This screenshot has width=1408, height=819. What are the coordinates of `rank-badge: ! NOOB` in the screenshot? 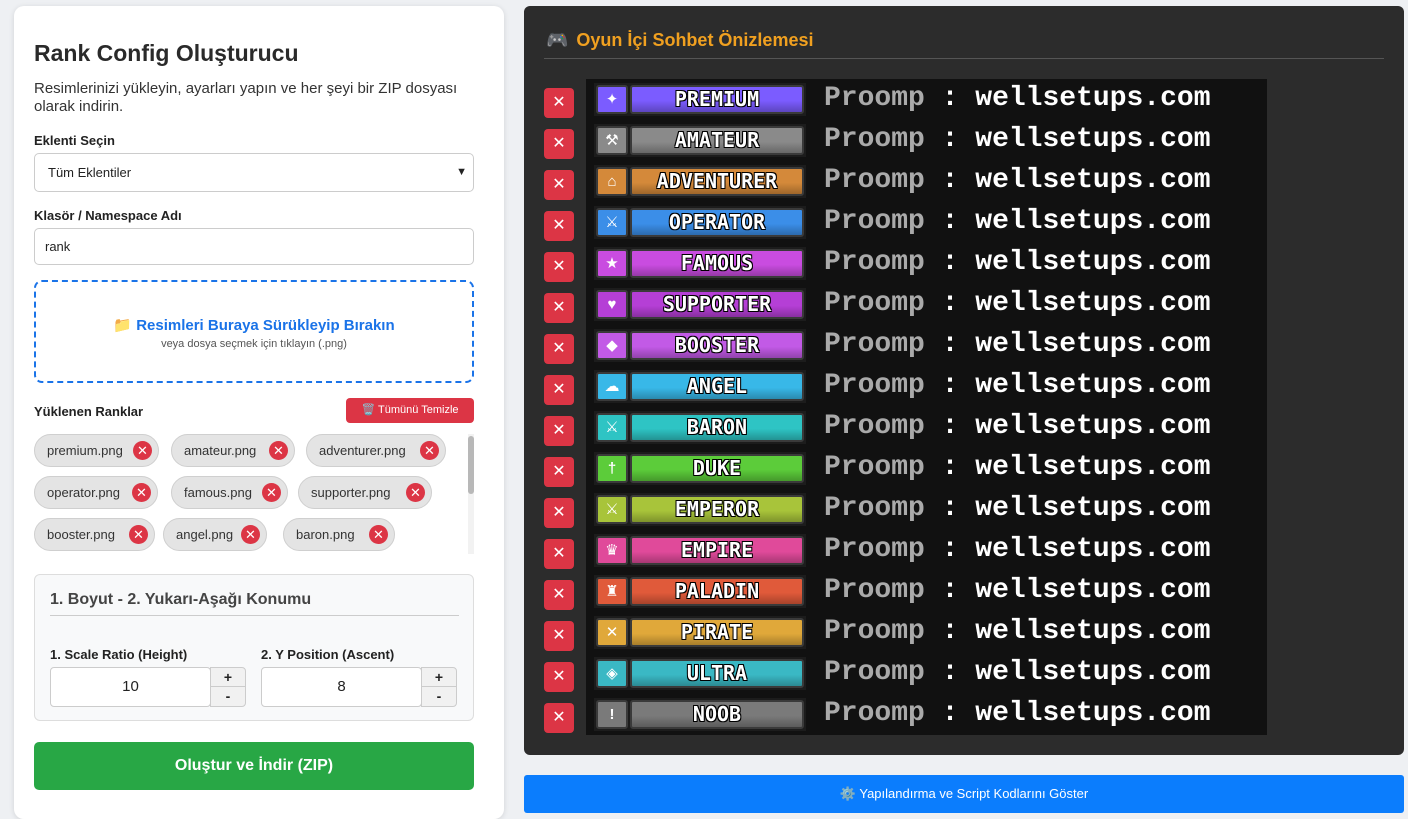 It's located at (700, 714).